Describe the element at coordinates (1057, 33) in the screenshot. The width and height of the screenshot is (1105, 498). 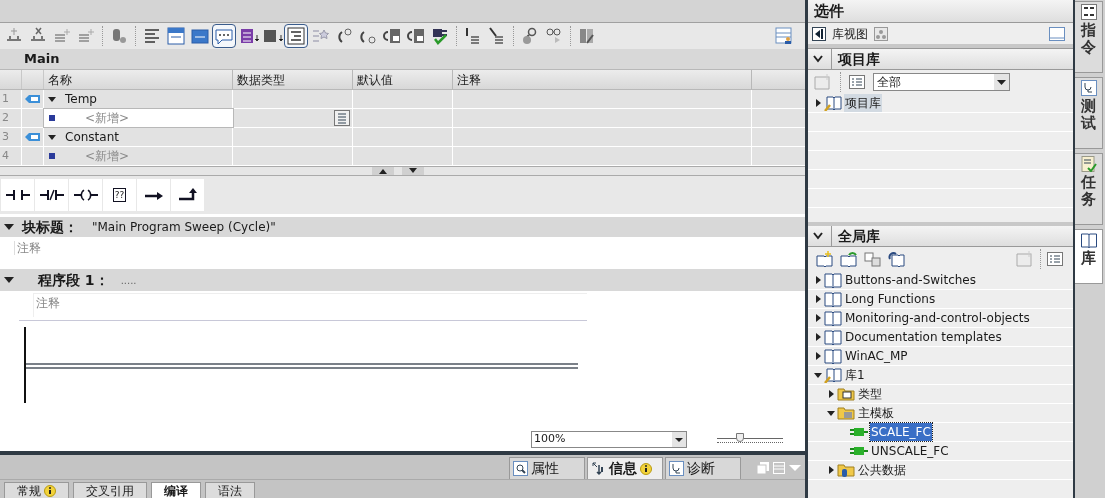
I see `panel-icon` at that location.